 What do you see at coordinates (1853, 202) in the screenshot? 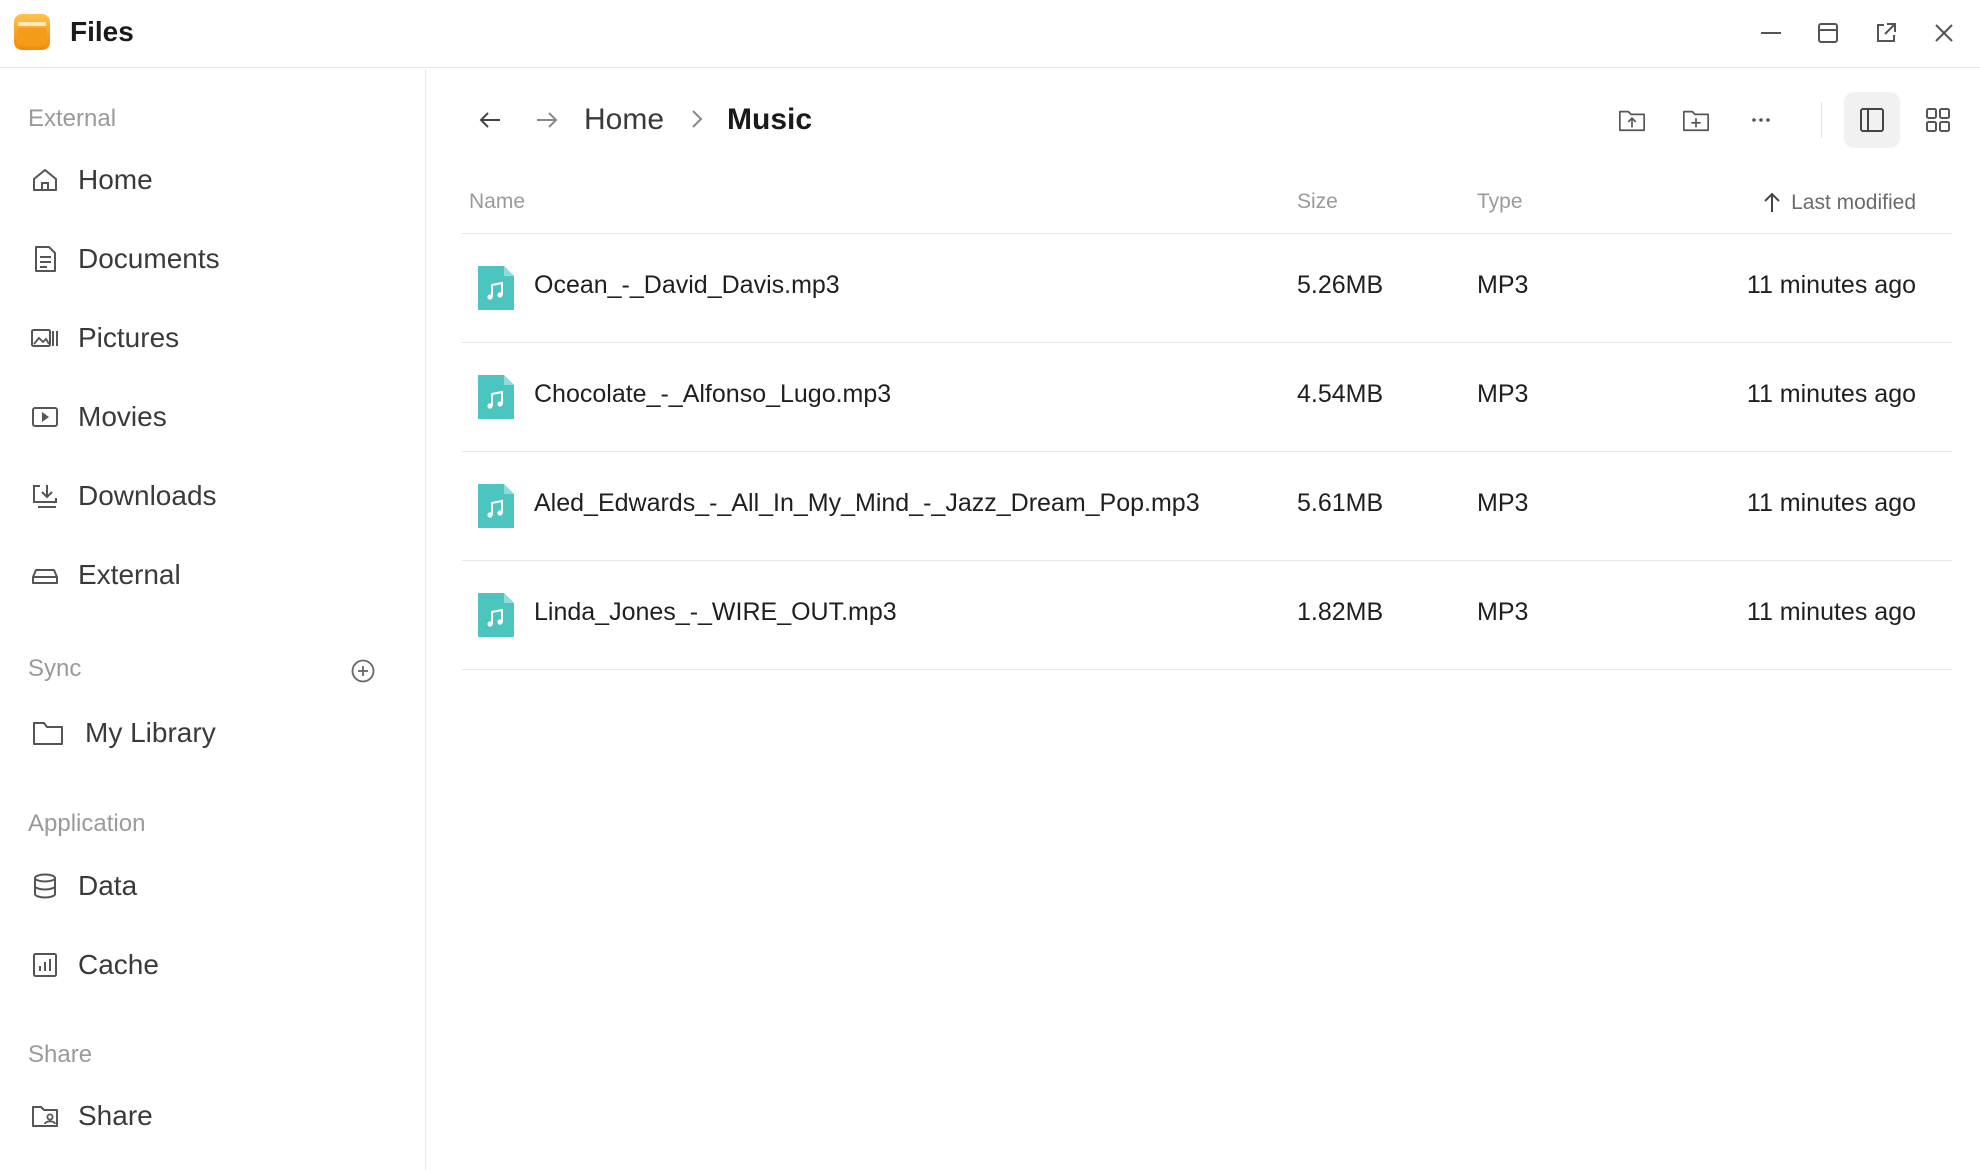
I see `column-header-label: Last modified` at bounding box center [1853, 202].